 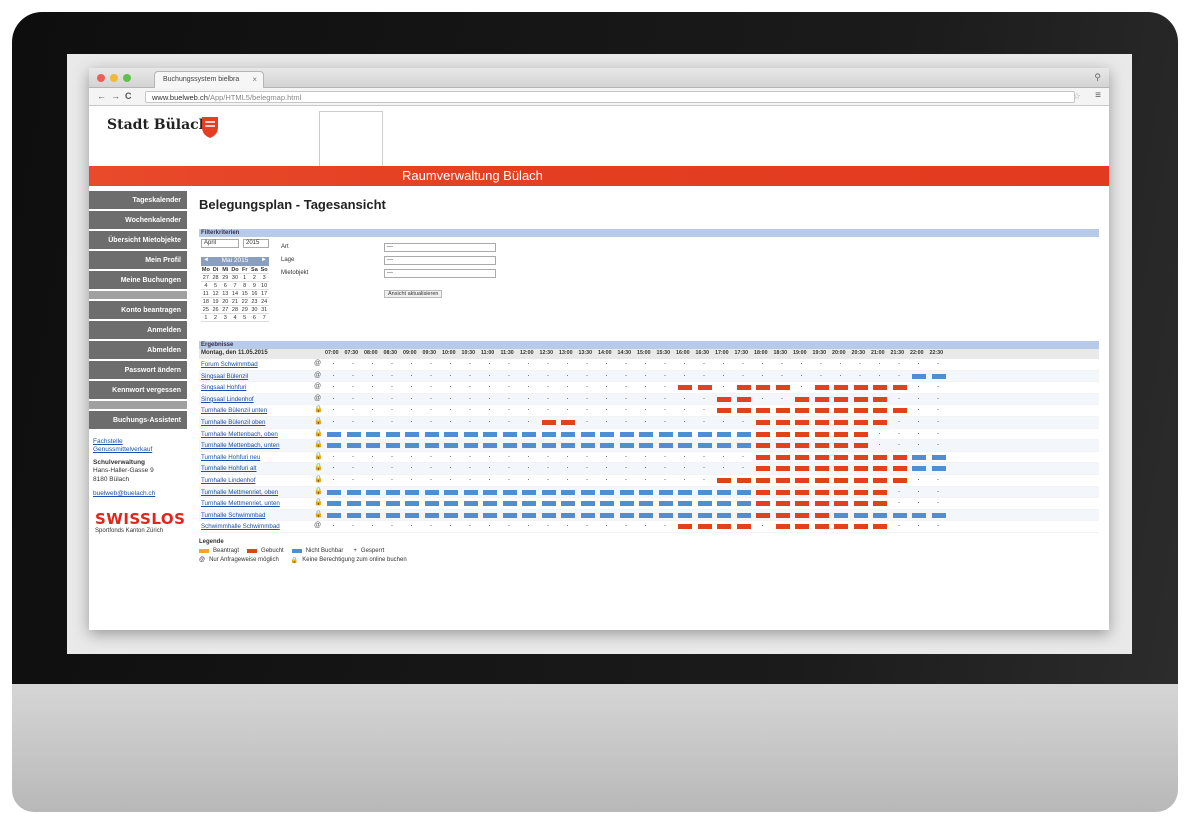 What do you see at coordinates (1098, 95) in the screenshot?
I see `browser-menu-icon: ≡` at bounding box center [1098, 95].